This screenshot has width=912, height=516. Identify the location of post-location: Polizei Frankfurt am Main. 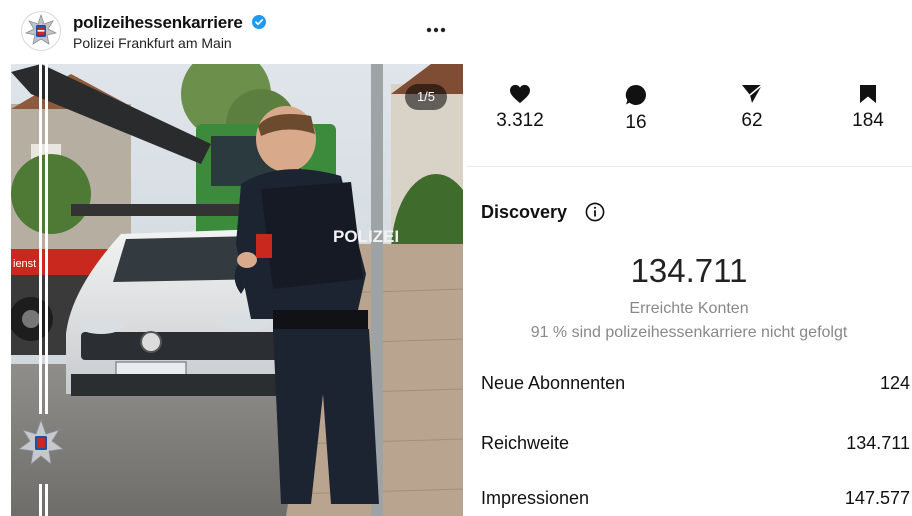
(152, 43).